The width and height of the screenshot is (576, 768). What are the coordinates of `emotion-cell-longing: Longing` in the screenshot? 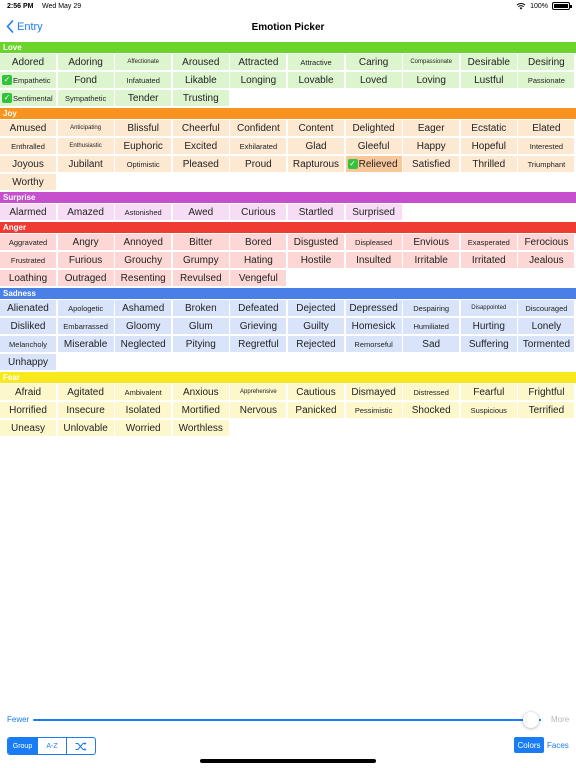 It's located at (258, 80).